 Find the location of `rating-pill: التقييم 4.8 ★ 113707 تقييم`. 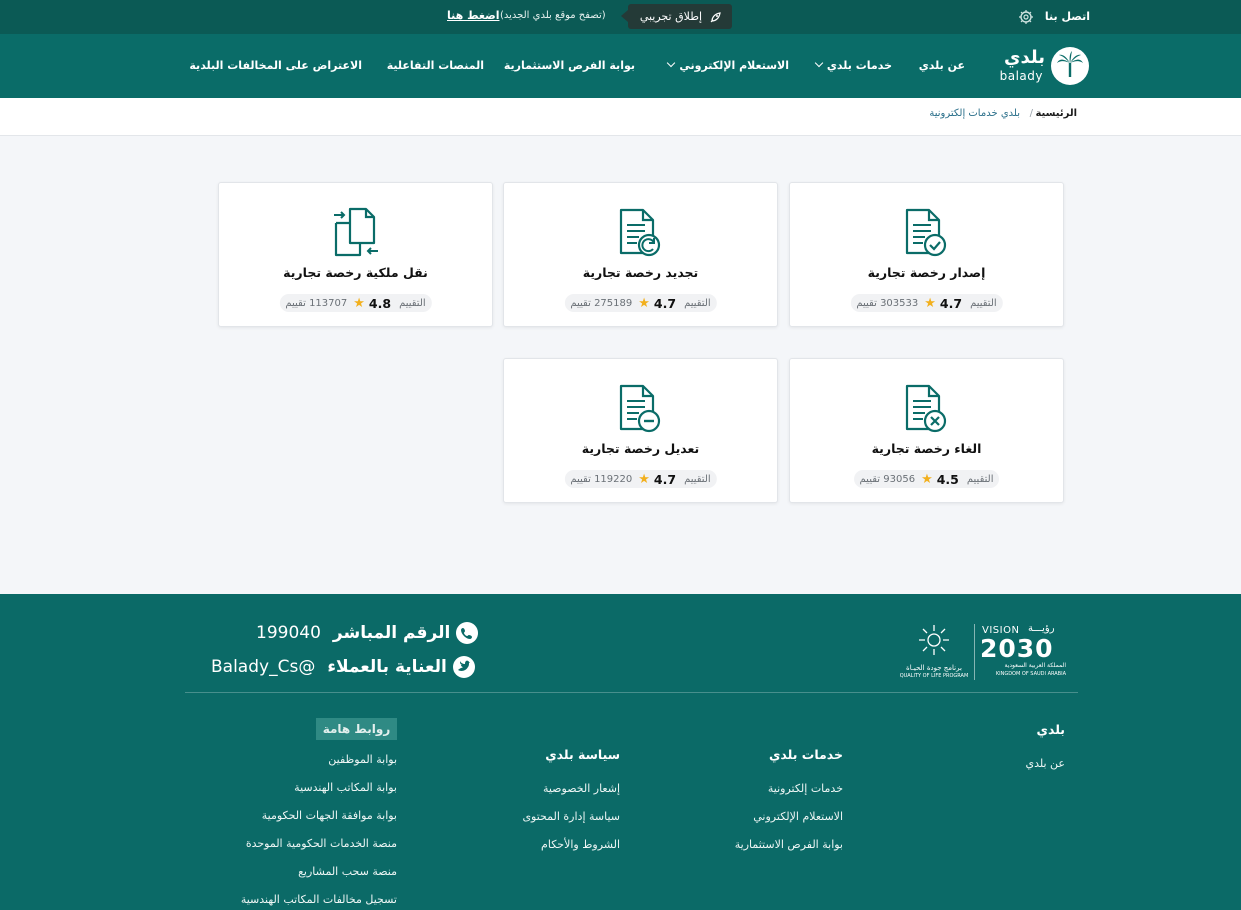

rating-pill: التقييم 4.8 ★ 113707 تقييم is located at coordinates (355, 303).